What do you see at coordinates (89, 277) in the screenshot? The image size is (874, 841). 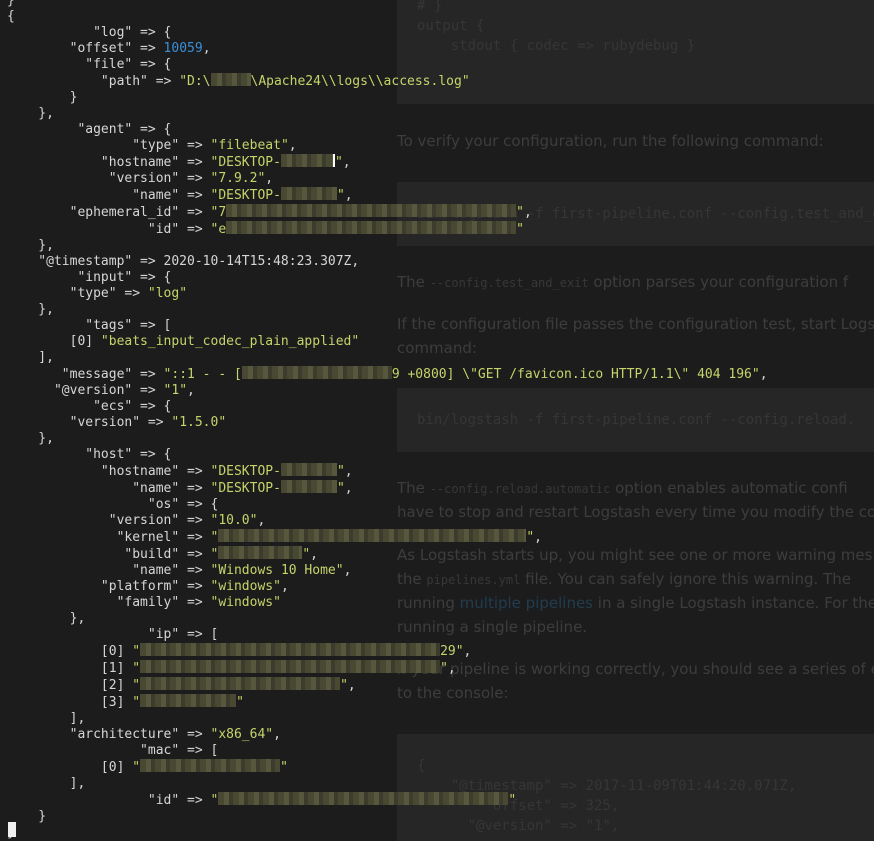 I see `terminal-line: "input" => {` at bounding box center [89, 277].